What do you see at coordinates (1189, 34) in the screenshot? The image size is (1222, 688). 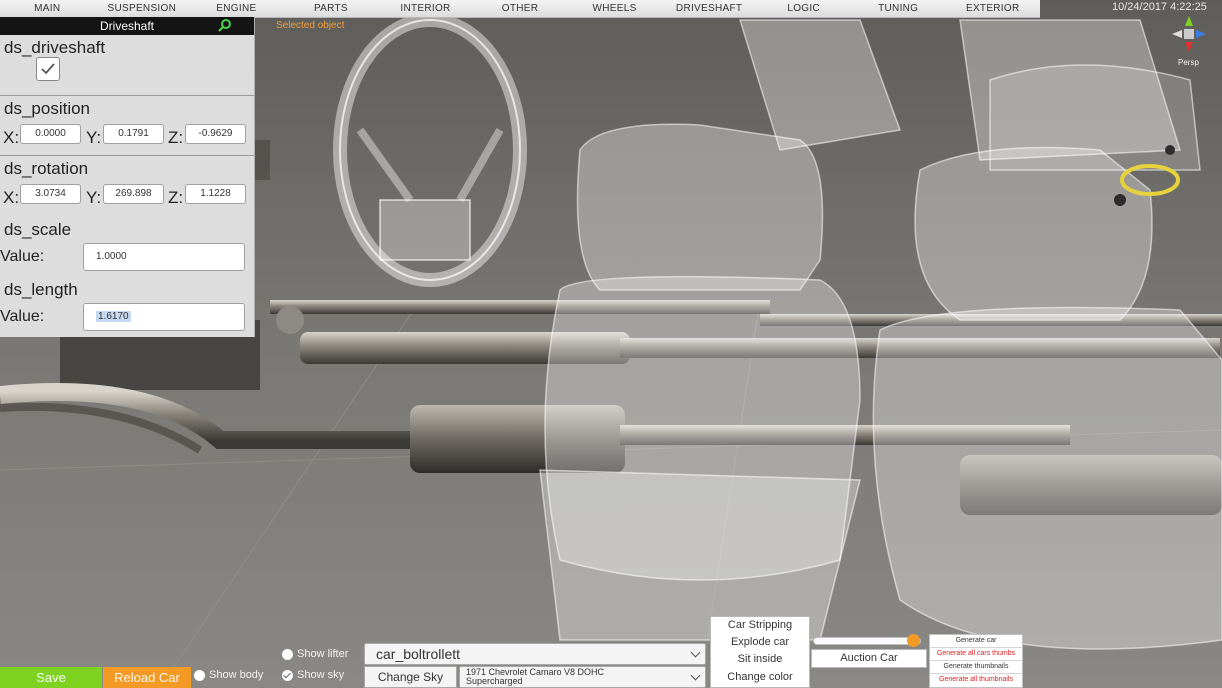 I see `scene-gizmo` at bounding box center [1189, 34].